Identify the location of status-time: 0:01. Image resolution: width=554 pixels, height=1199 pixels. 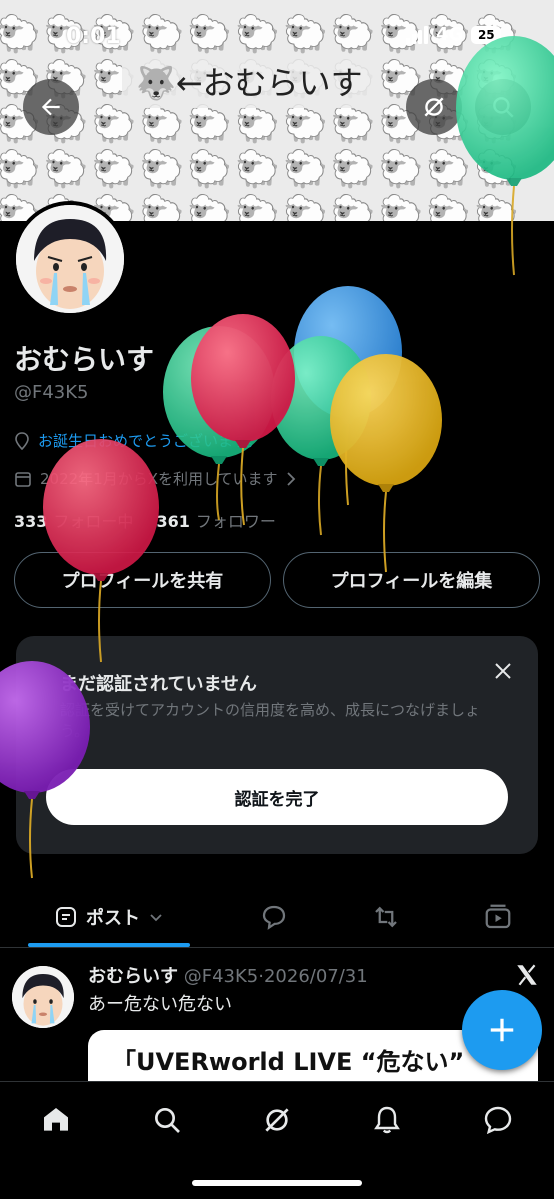
(93, 36).